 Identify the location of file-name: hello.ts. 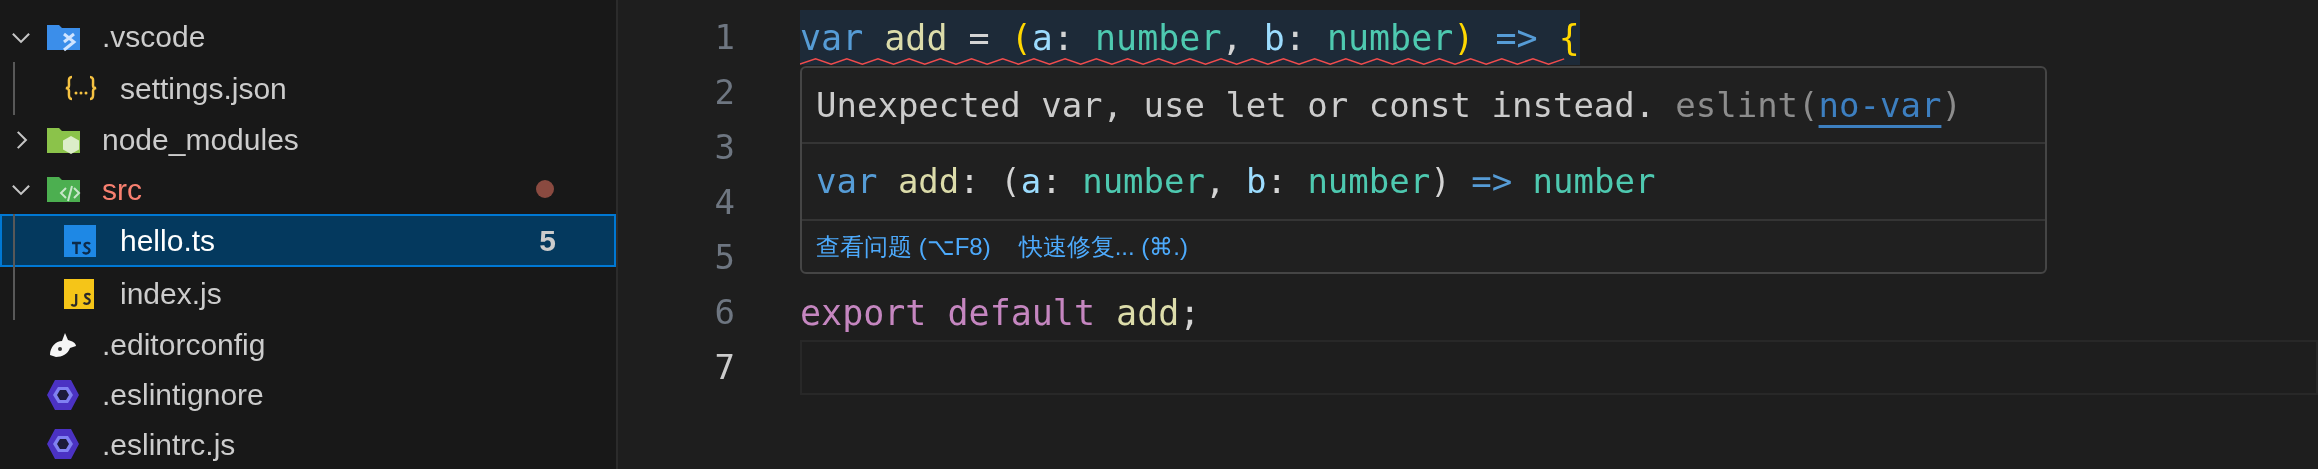
(168, 241).